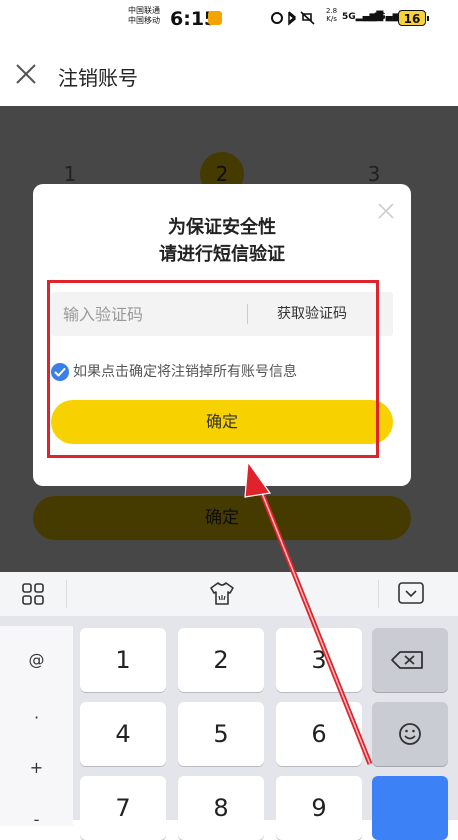  Describe the element at coordinates (319, 660) in the screenshot. I see `key-3: 3` at that location.